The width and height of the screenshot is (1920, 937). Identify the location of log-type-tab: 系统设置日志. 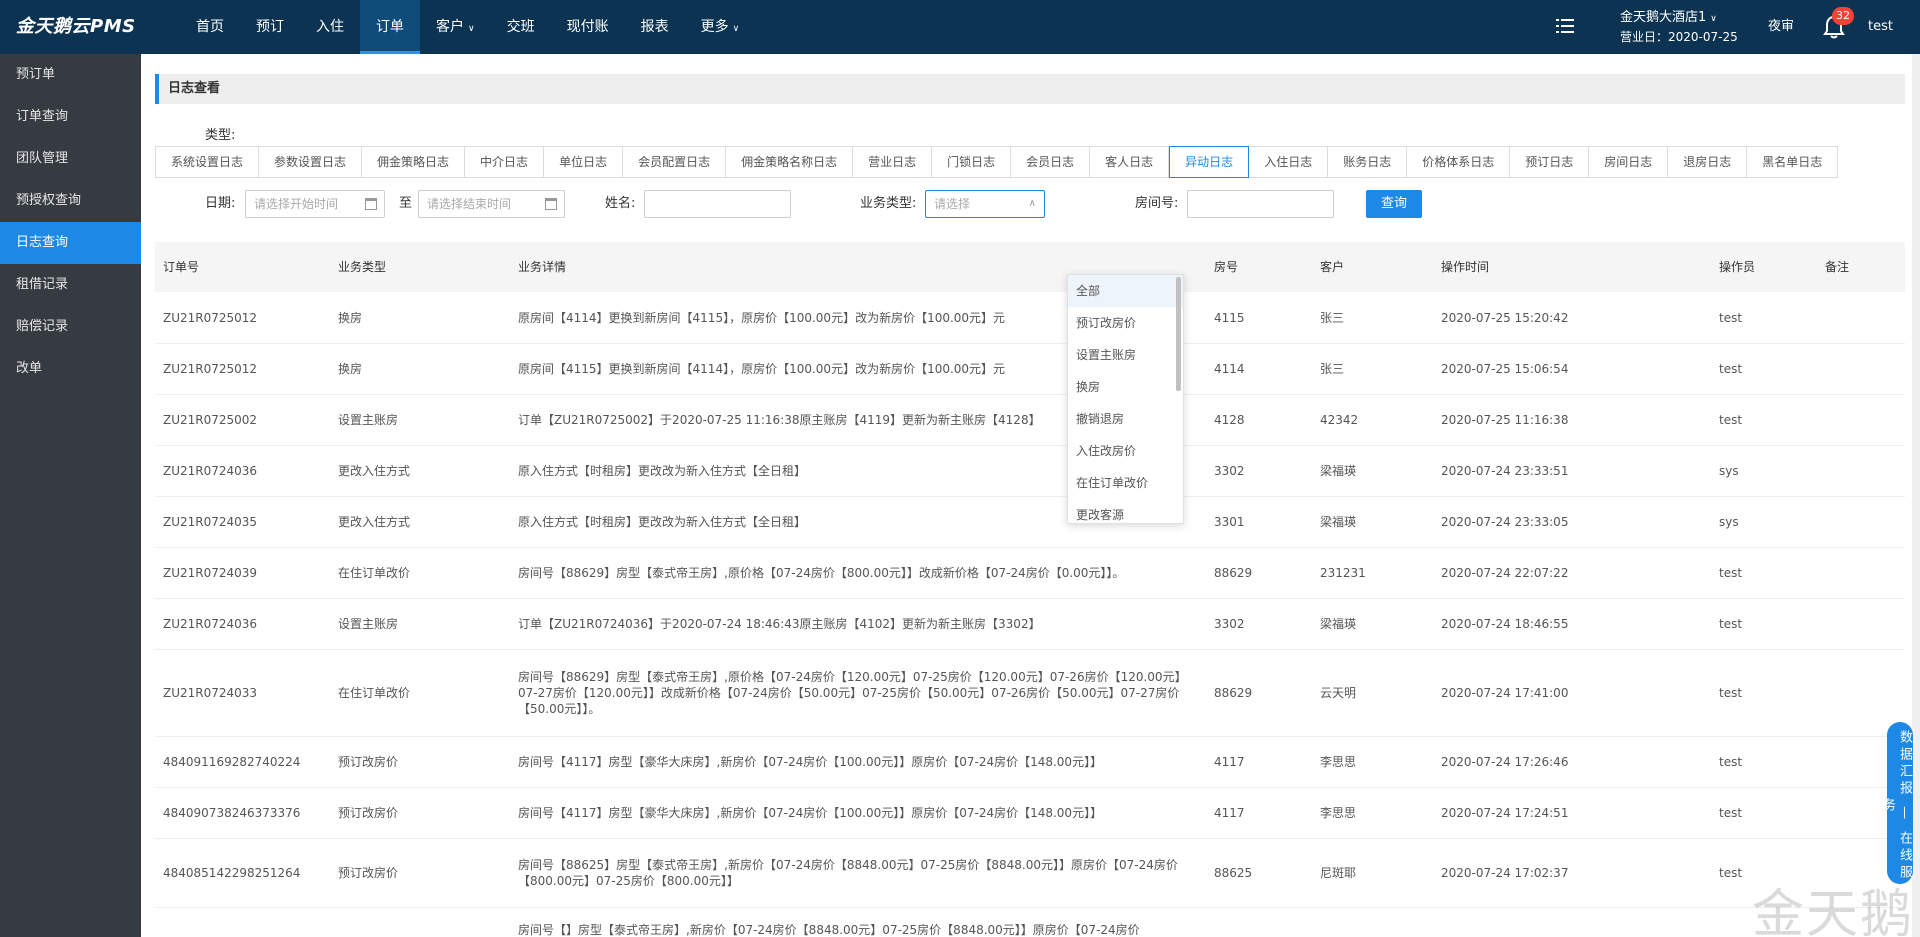
(208, 162).